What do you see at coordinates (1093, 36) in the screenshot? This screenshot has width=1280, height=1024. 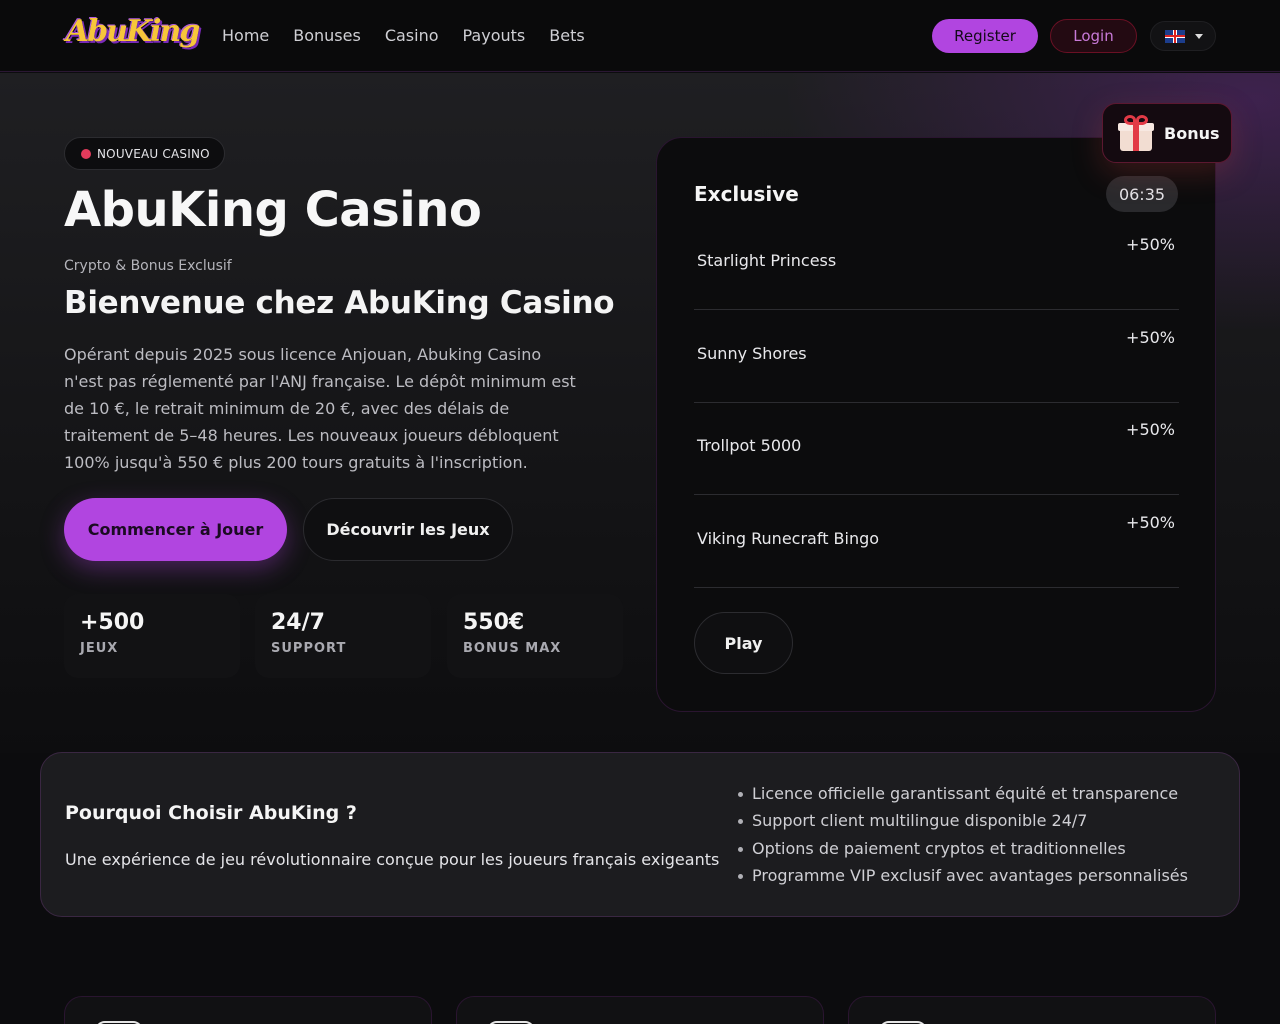 I see `login-button: Login` at bounding box center [1093, 36].